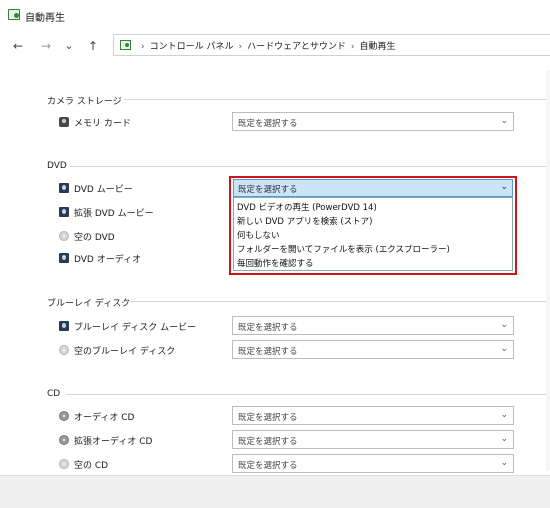  I want to click on bluray-movie-label: ブルーレイ ディスク ムービー, so click(135, 328).